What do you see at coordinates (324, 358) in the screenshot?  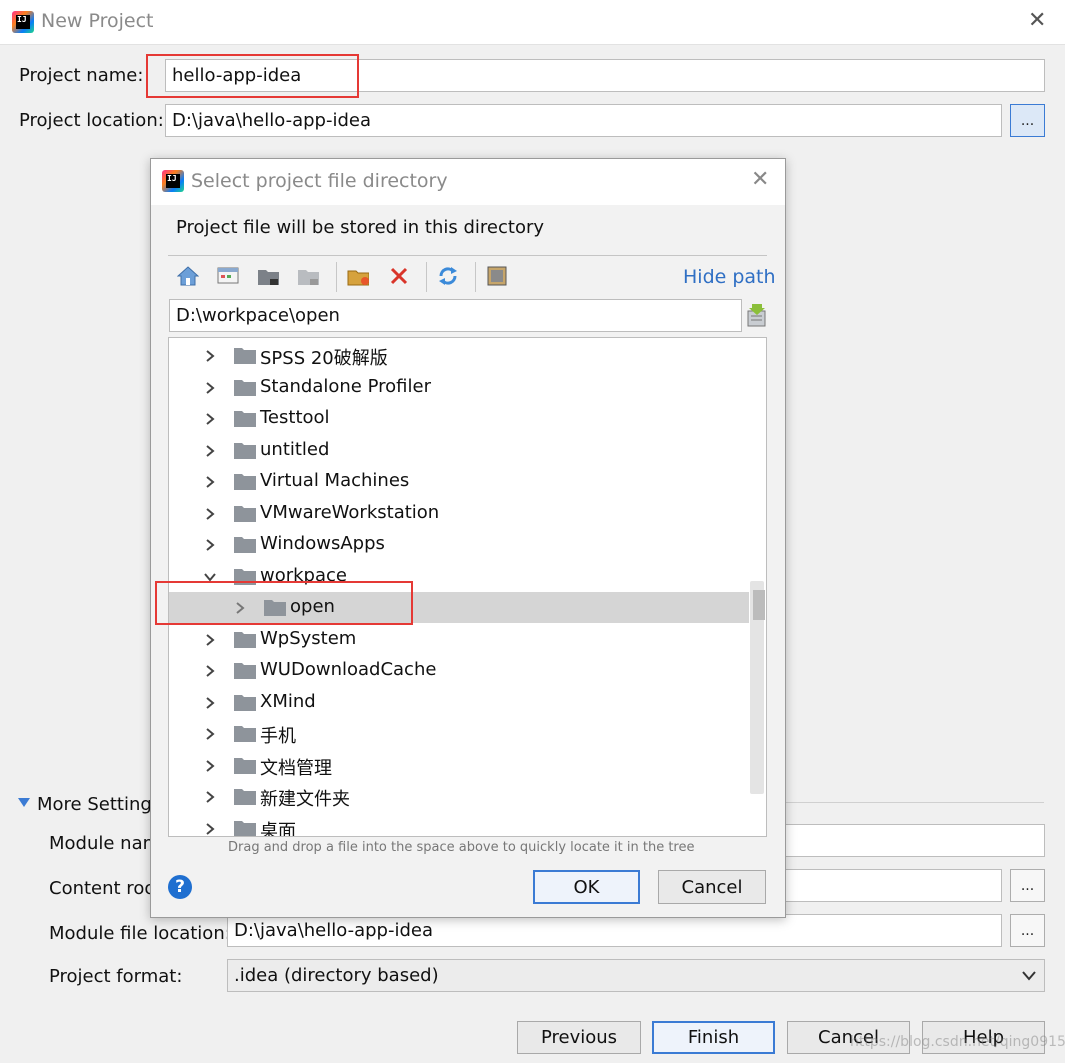 I see `tree-item-label: SPSS 20破解版` at bounding box center [324, 358].